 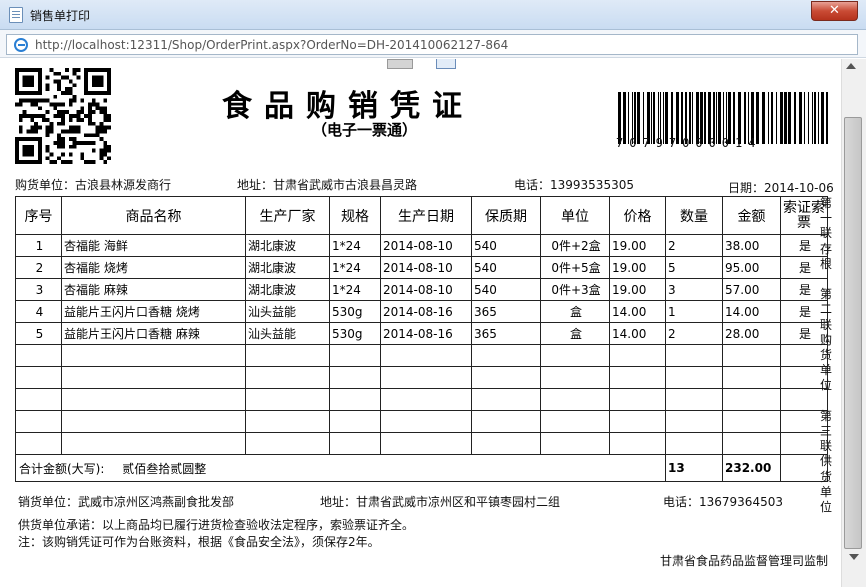 I want to click on table-cell: 0件+5盒, so click(x=575, y=267).